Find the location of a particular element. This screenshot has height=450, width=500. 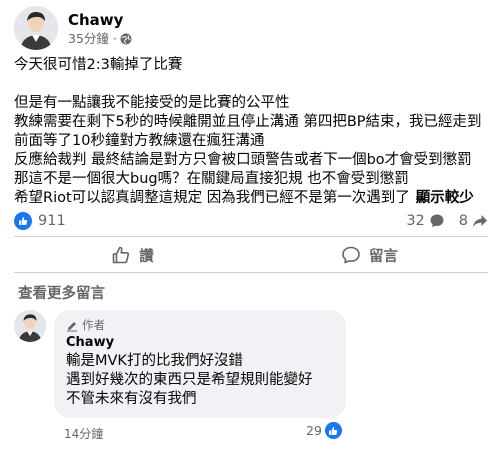

comment-likes: 29 is located at coordinates (324, 430).